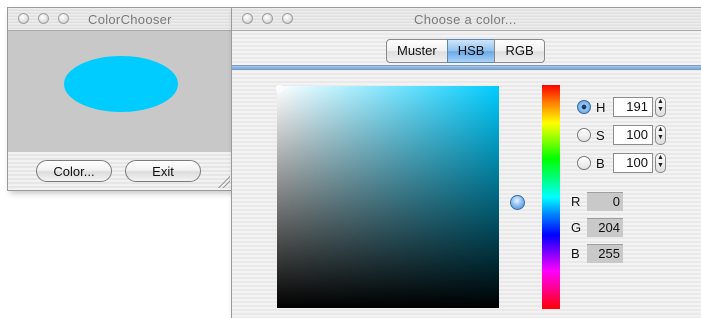  Describe the element at coordinates (417, 51) in the screenshot. I see `tab-muster: Muster` at that location.